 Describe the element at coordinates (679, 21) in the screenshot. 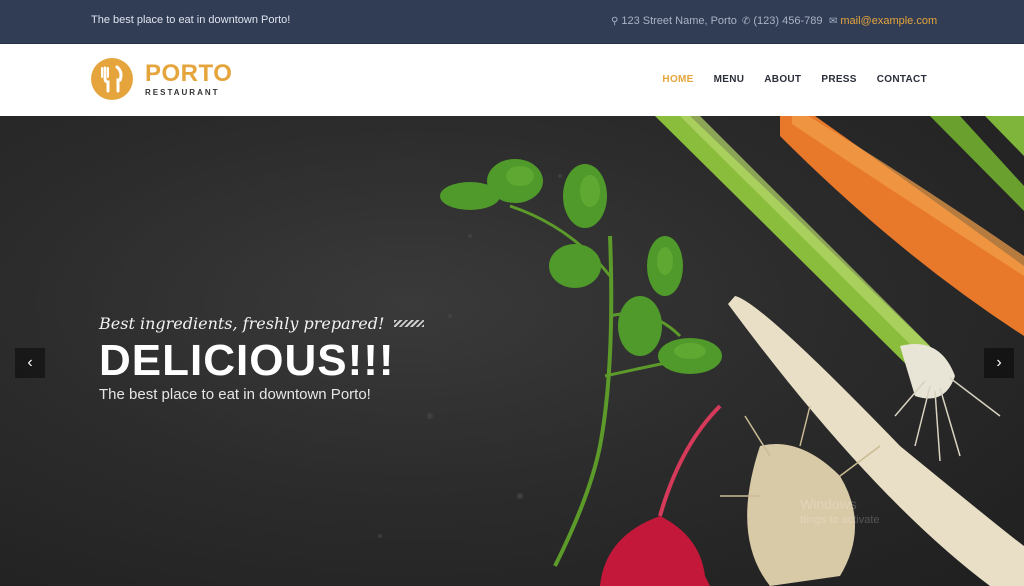

I see `address-text: 123 Street Name, Porto` at that location.